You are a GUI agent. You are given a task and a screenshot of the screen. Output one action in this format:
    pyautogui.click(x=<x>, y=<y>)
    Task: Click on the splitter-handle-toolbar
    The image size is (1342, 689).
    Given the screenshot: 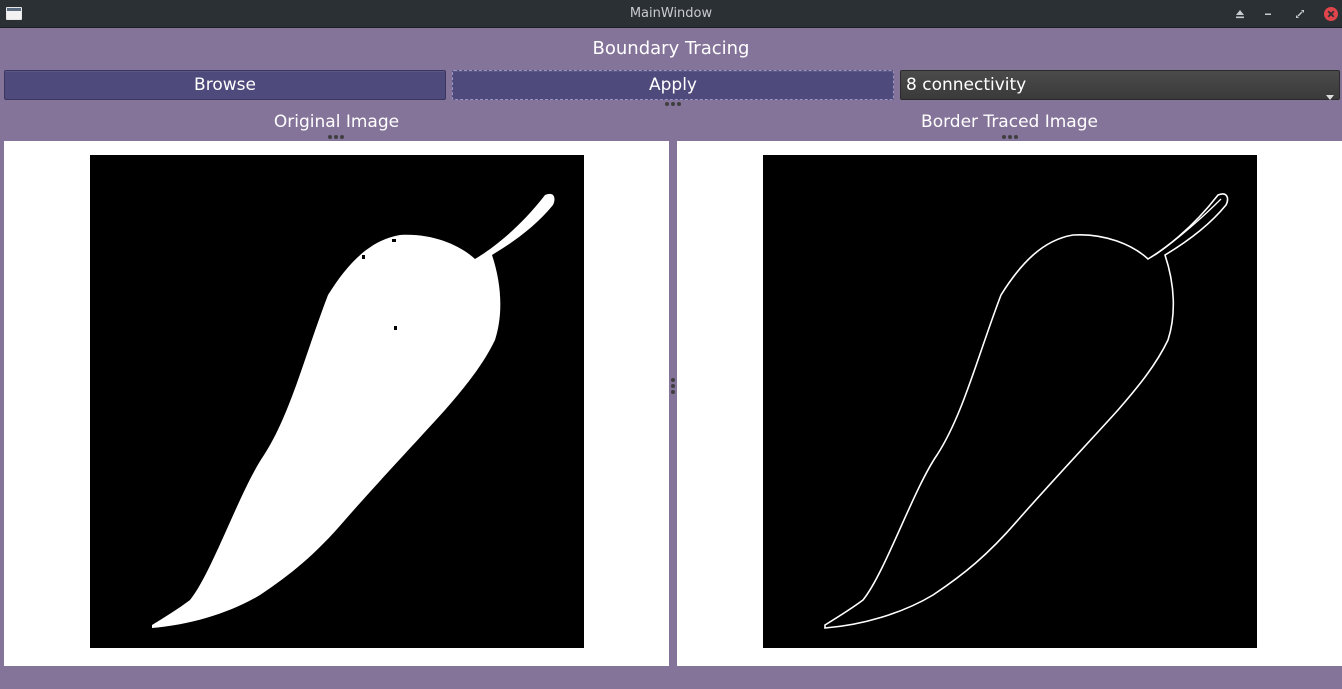 What is the action you would take?
    pyautogui.click(x=673, y=104)
    